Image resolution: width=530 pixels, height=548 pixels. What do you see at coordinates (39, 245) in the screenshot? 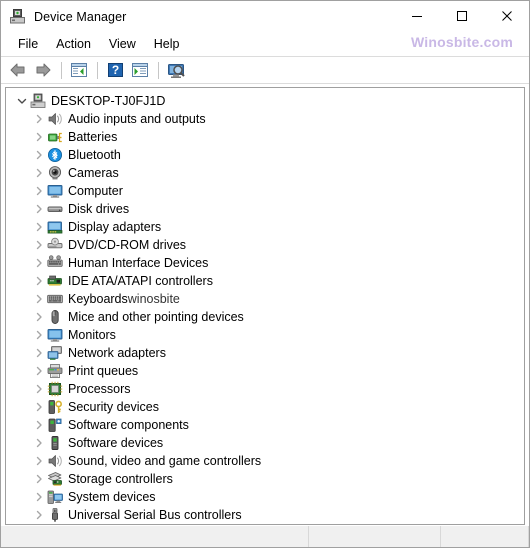
I see `expander-dvd-cd-rom-drives` at bounding box center [39, 245].